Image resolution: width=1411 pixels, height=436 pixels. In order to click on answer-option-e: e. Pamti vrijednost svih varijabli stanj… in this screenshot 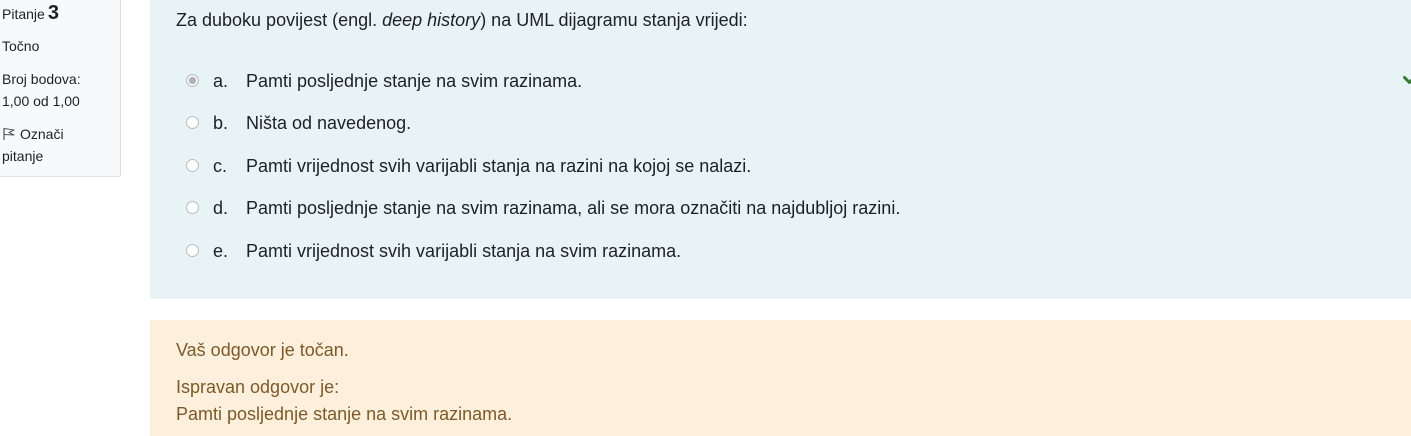, I will do `click(786, 251)`.